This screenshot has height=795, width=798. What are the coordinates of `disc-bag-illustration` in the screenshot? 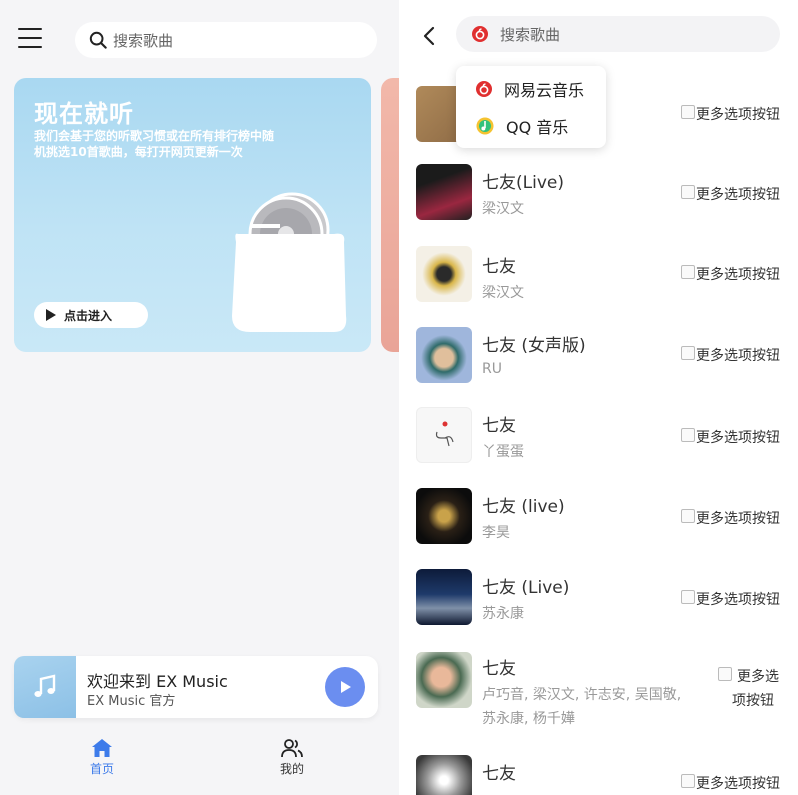 It's located at (289, 262).